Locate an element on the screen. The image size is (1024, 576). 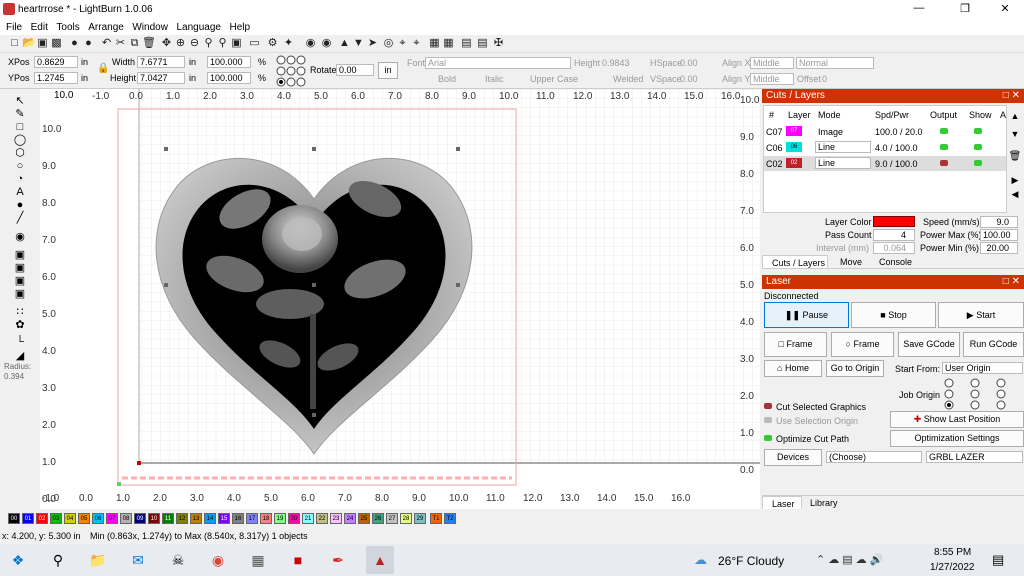
height-input: 7.0427 is located at coordinates (161, 78).